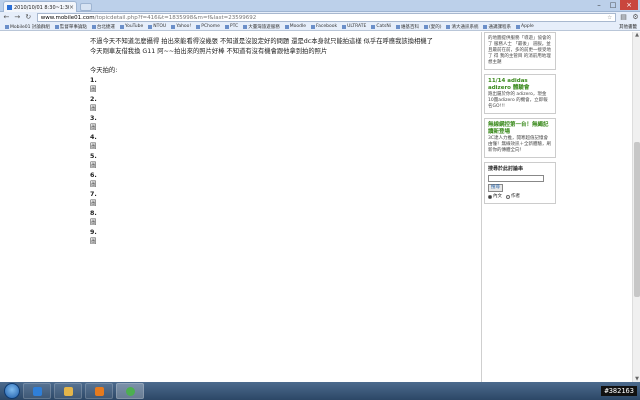 This screenshot has height=400, width=640. What do you see at coordinates (6, 17) in the screenshot?
I see `back-icon: ←` at bounding box center [6, 17].